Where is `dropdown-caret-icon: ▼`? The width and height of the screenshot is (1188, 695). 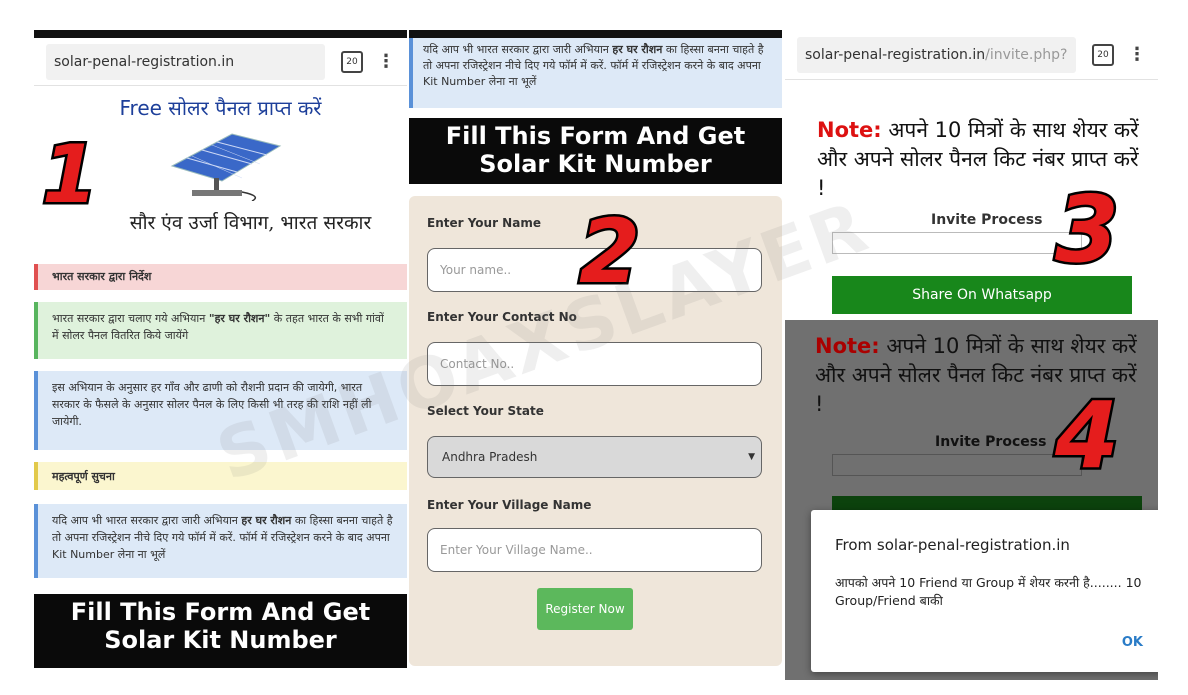
dropdown-caret-icon: ▼ is located at coordinates (751, 457).